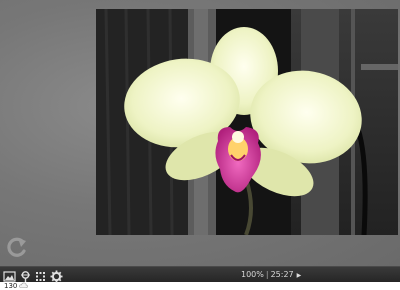 This screenshot has width=400, height=290. Describe the element at coordinates (299, 275) in the screenshot. I see `play-button: ▶` at that location.